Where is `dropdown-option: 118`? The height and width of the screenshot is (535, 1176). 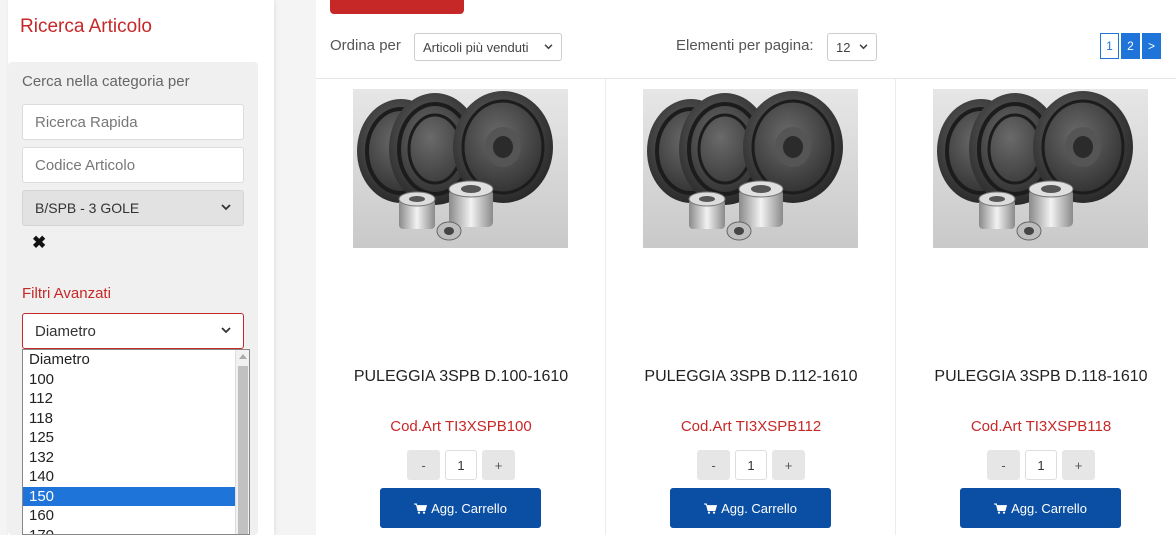
dropdown-option: 118 is located at coordinates (129, 419).